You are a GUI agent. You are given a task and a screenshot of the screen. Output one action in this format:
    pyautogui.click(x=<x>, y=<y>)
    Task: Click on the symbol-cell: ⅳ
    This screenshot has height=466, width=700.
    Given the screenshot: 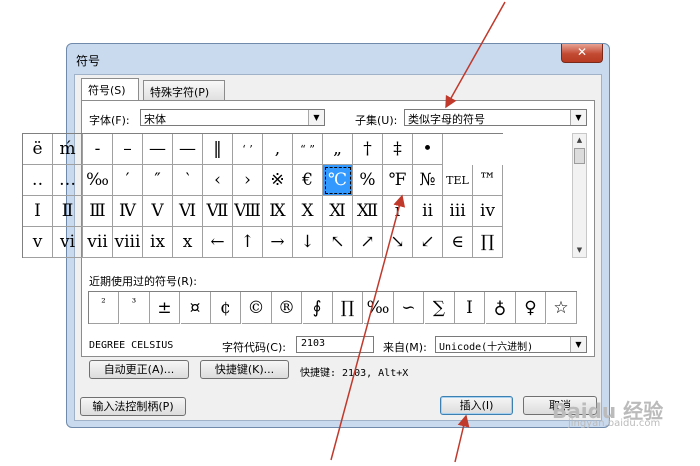 What is the action you would take?
    pyautogui.click(x=488, y=211)
    